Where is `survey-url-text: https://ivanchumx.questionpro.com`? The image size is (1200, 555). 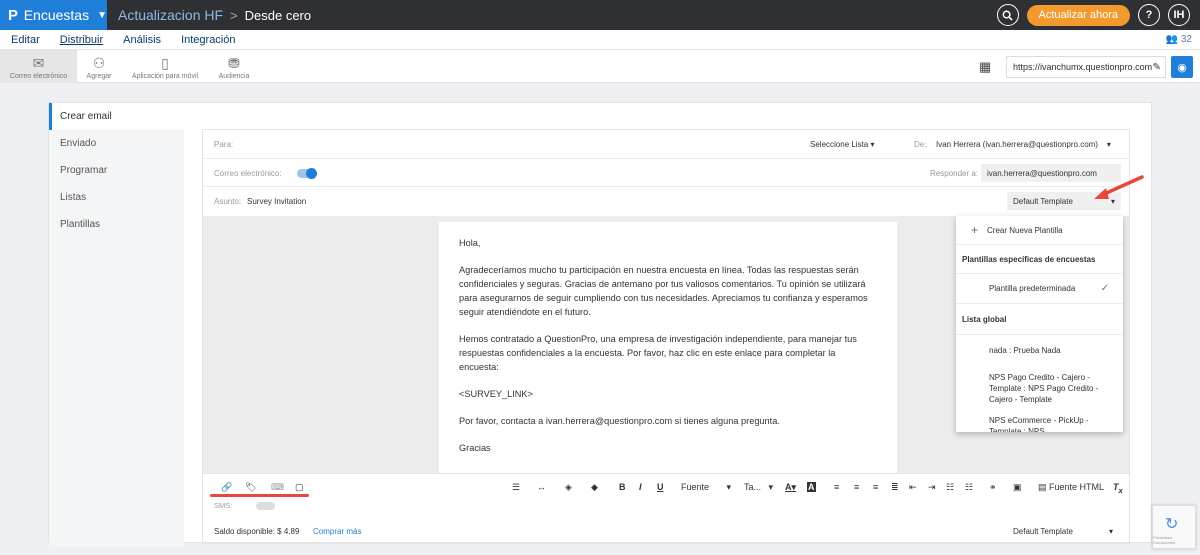 survey-url-text: https://ivanchumx.questionpro.com is located at coordinates (1083, 67).